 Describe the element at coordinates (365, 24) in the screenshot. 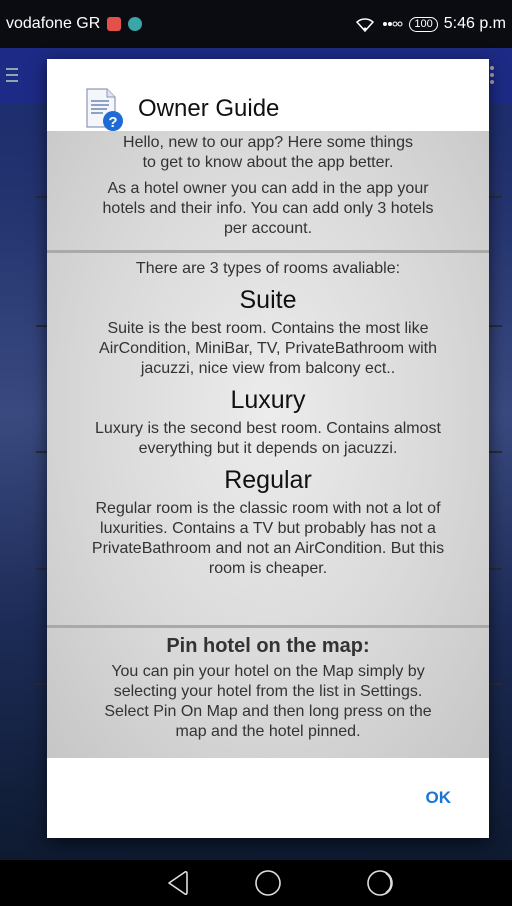

I see `wifi-icon` at that location.